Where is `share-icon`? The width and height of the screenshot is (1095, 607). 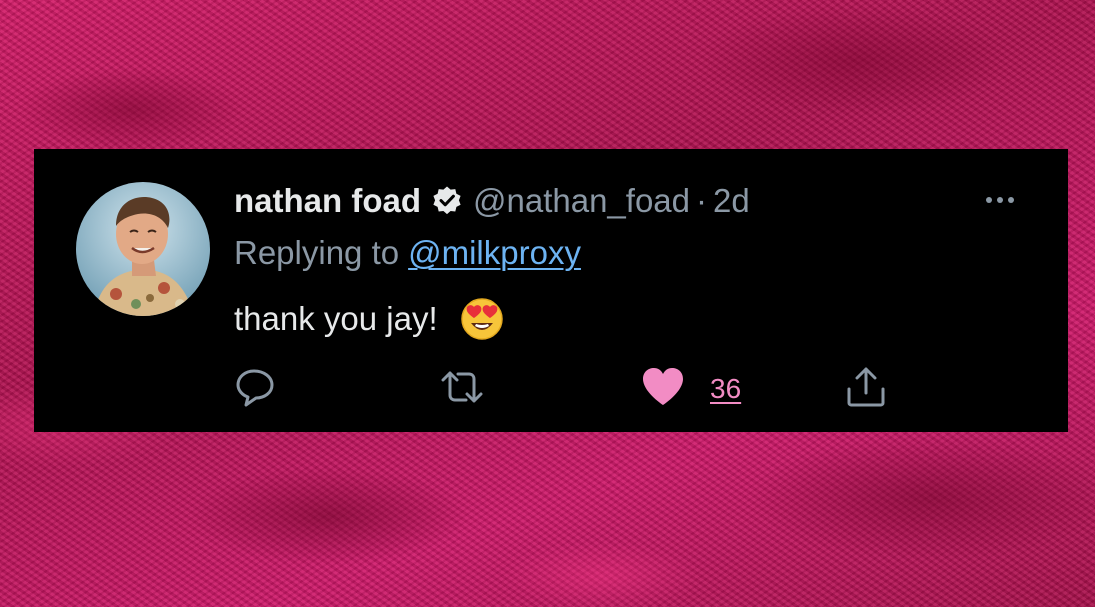 share-icon is located at coordinates (866, 389).